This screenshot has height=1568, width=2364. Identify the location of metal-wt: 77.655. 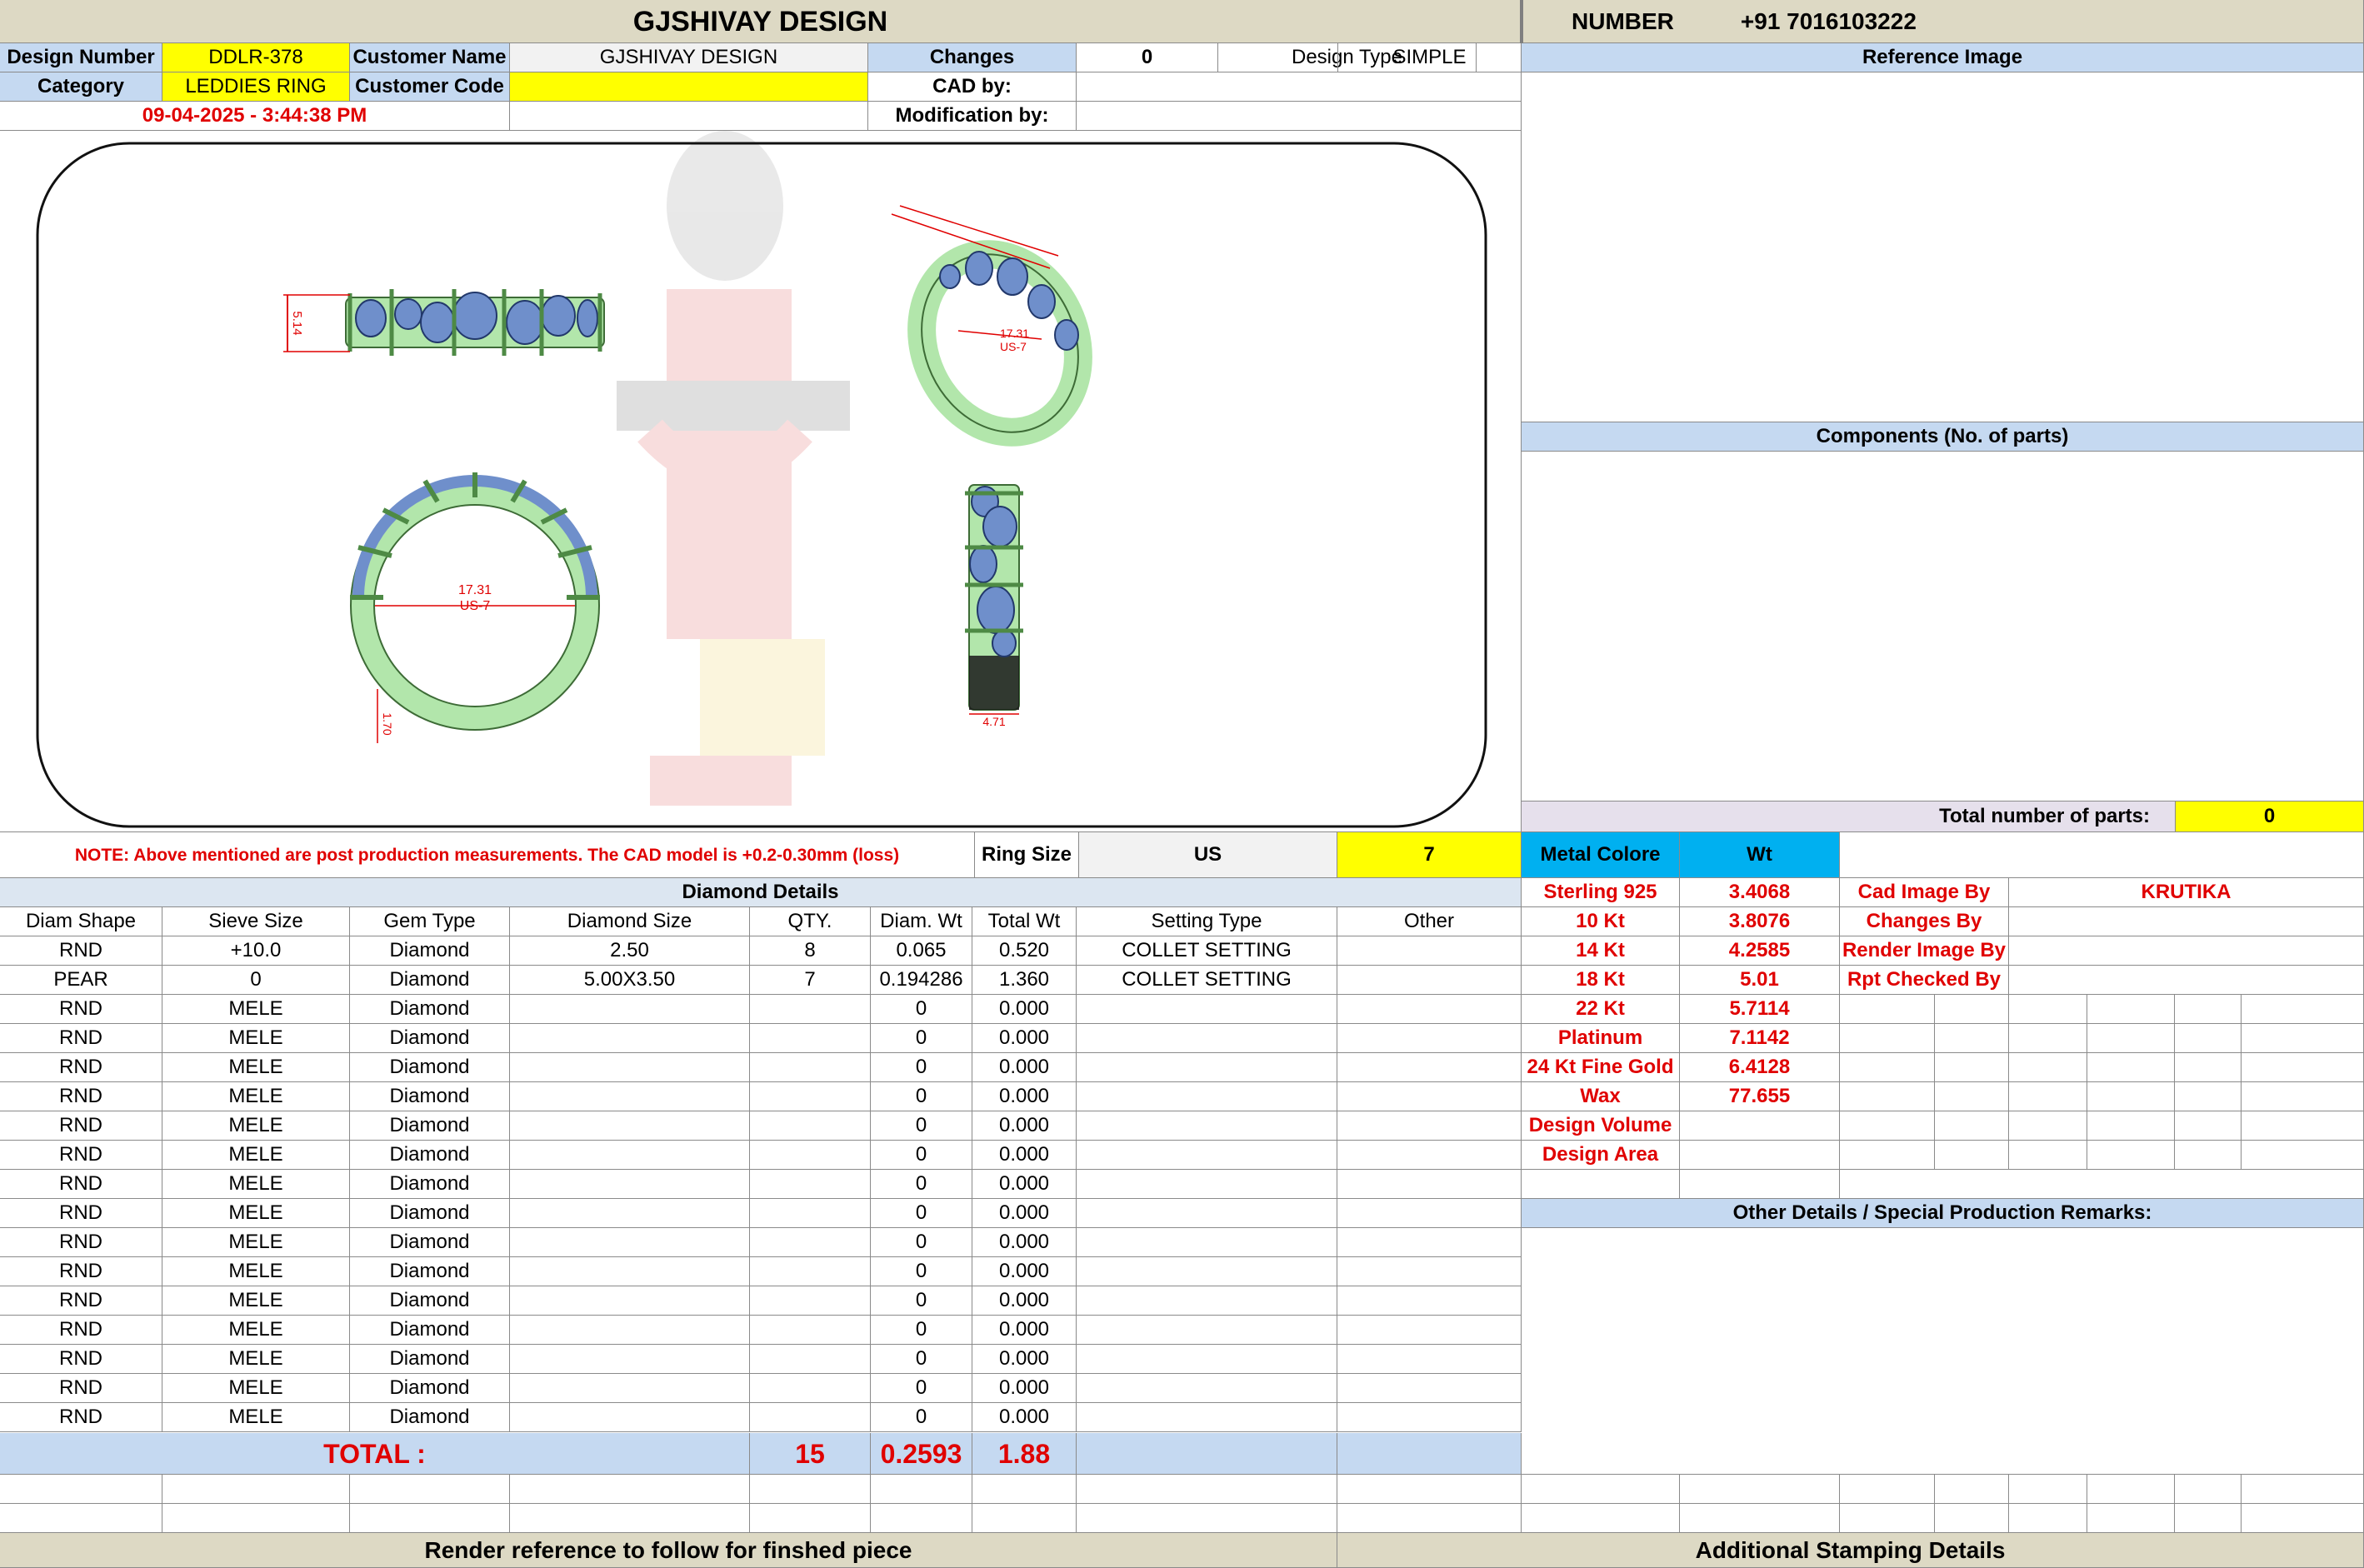
(1760, 1096).